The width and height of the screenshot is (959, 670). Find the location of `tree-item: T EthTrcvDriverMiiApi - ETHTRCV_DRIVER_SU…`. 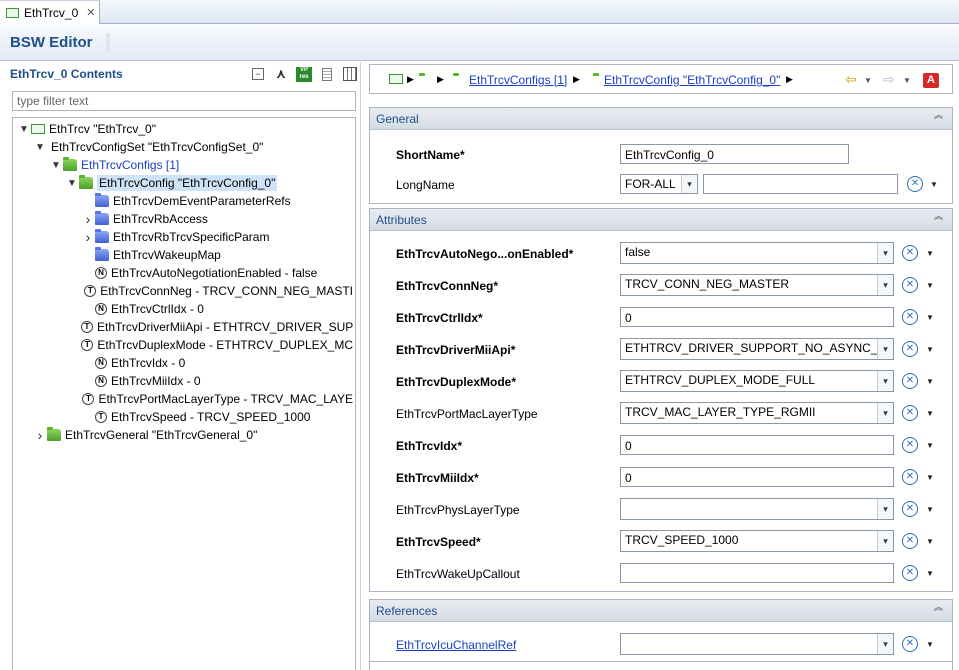

tree-item: T EthTrcvDriverMiiApi - ETHTRCV_DRIVER_SU… is located at coordinates (217, 327).